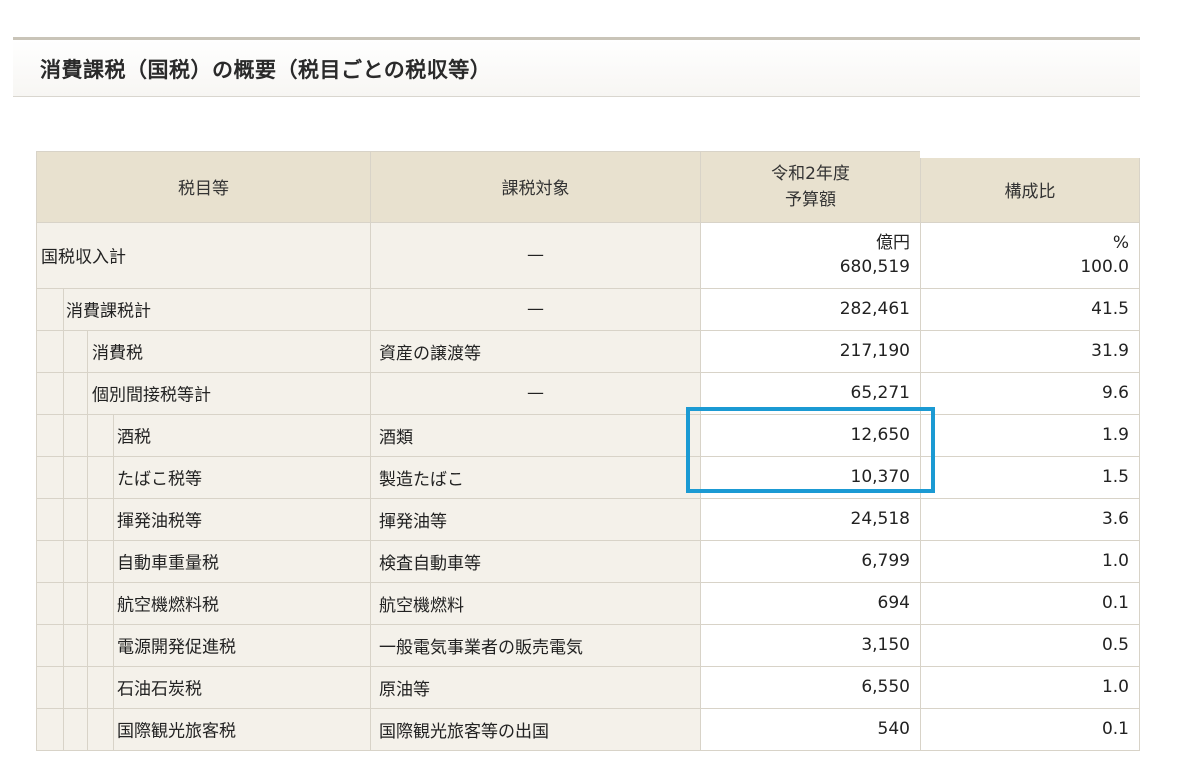 The width and height of the screenshot is (1200, 771). I want to click on row-object: 酒類, so click(535, 435).